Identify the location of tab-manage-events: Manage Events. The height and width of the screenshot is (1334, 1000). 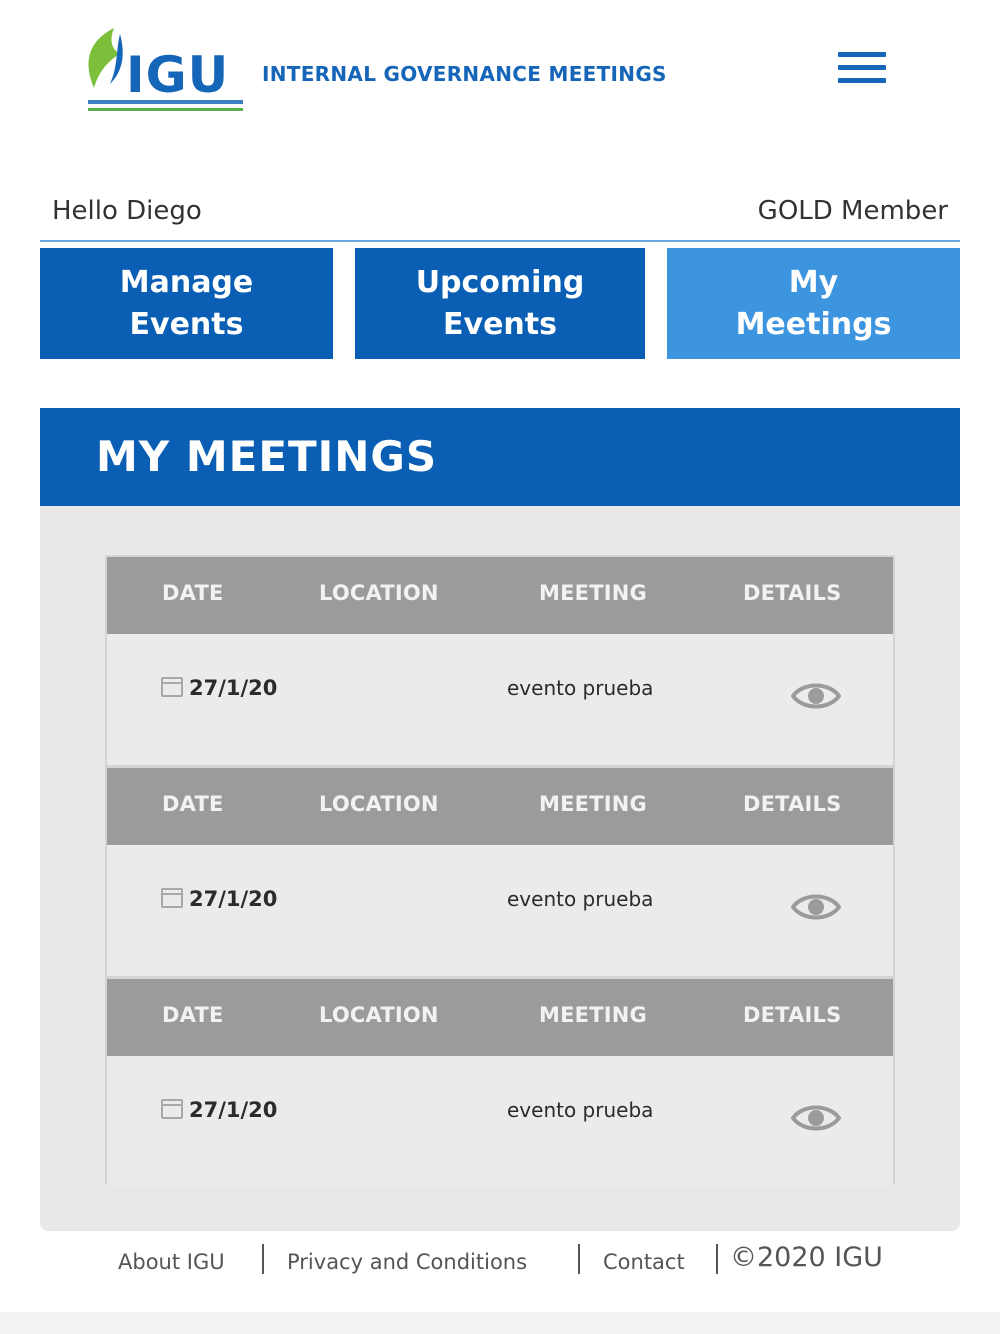
(186, 303).